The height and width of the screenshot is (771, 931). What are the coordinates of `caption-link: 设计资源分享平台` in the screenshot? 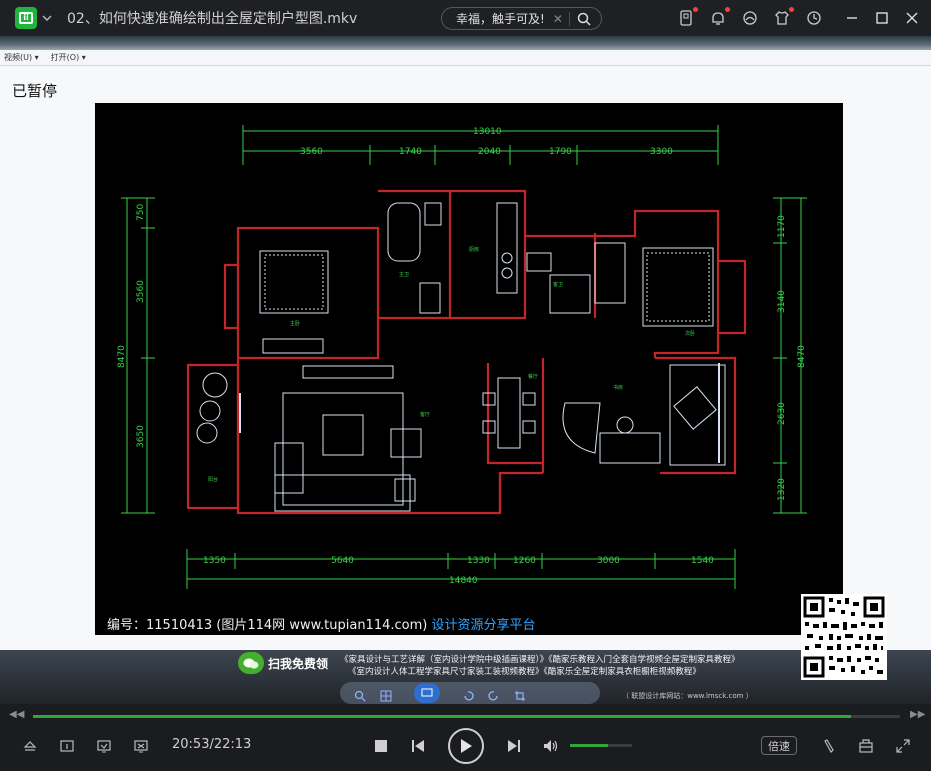 It's located at (483, 625).